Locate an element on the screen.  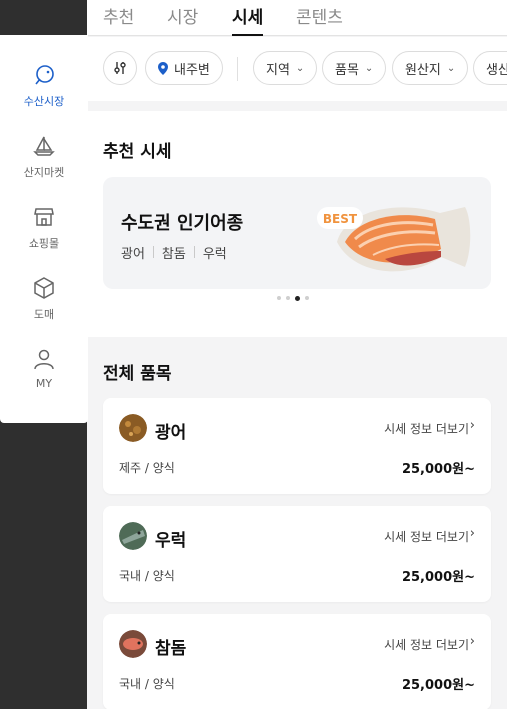
filter-region: 지역 ⌄ is located at coordinates (285, 68).